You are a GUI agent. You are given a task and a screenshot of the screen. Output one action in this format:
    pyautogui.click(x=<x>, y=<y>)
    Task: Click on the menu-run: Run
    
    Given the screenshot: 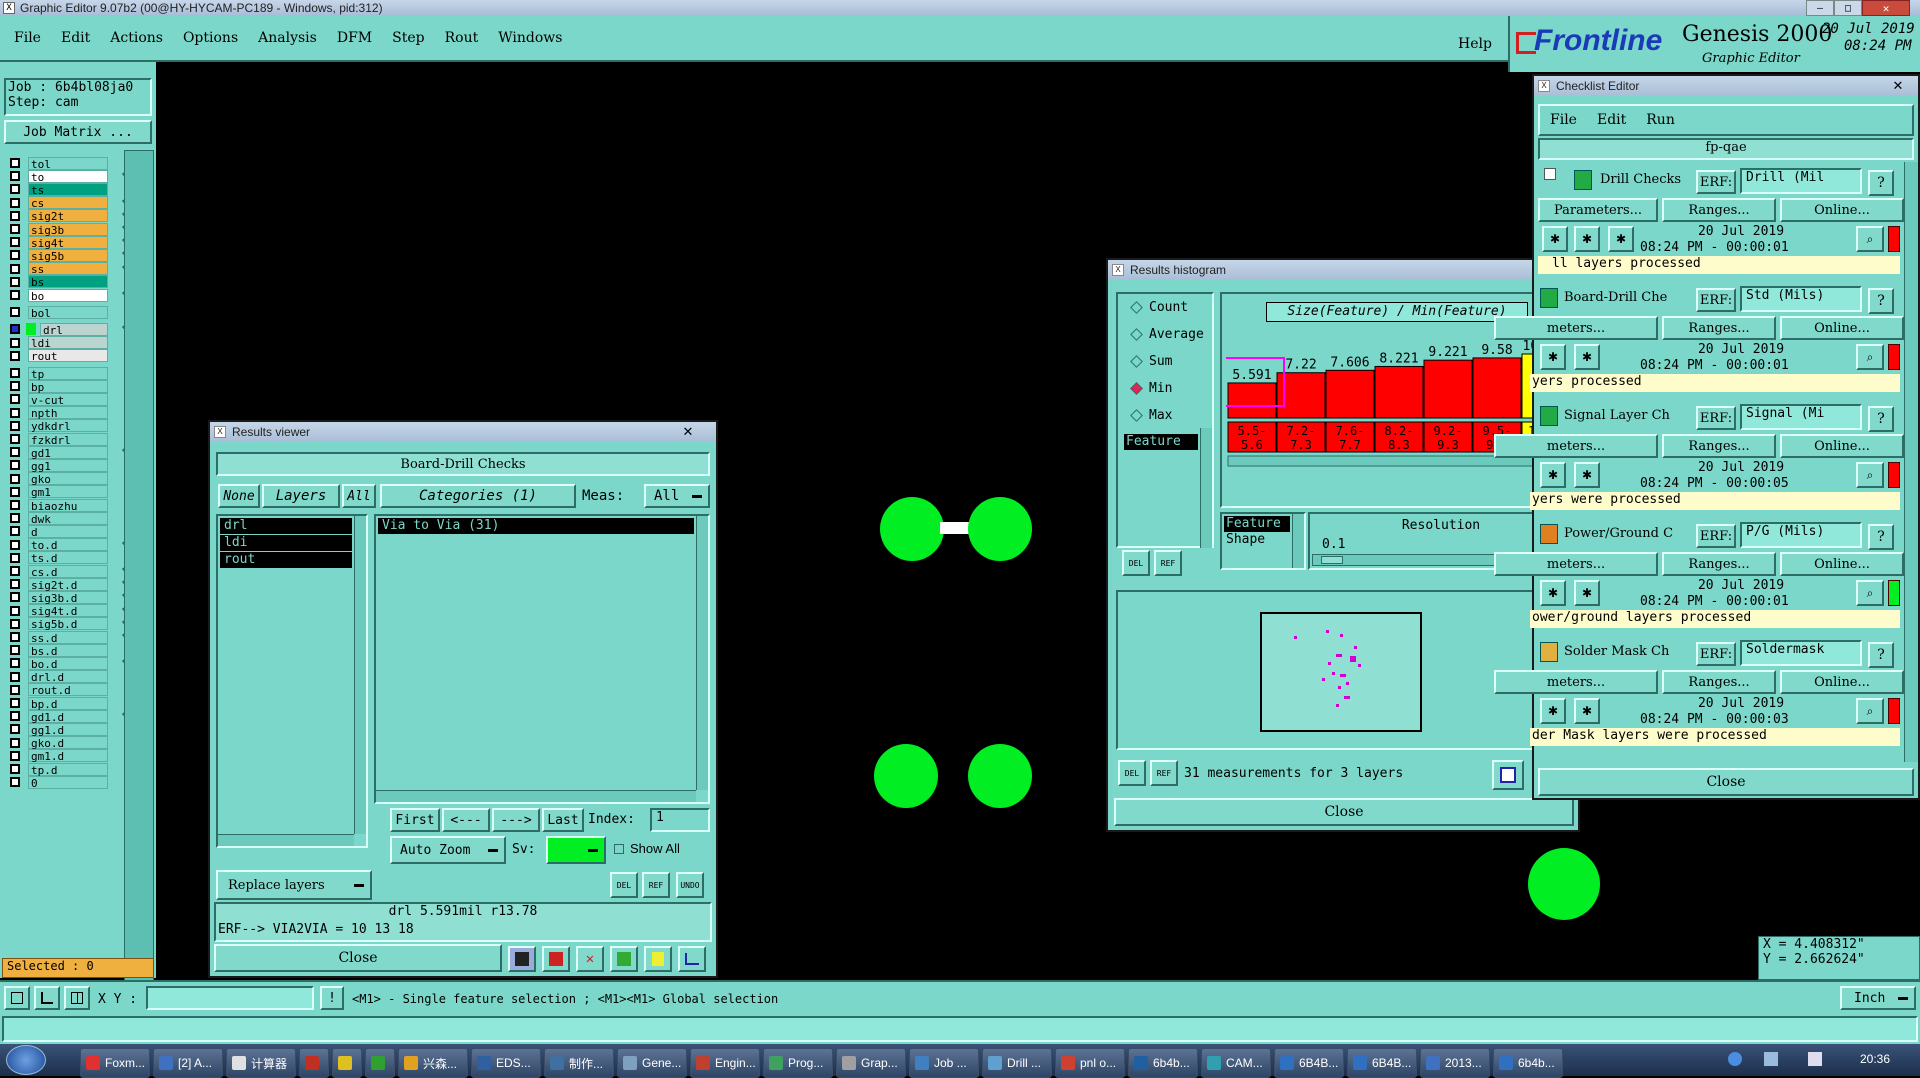 What is the action you would take?
    pyautogui.click(x=1660, y=120)
    